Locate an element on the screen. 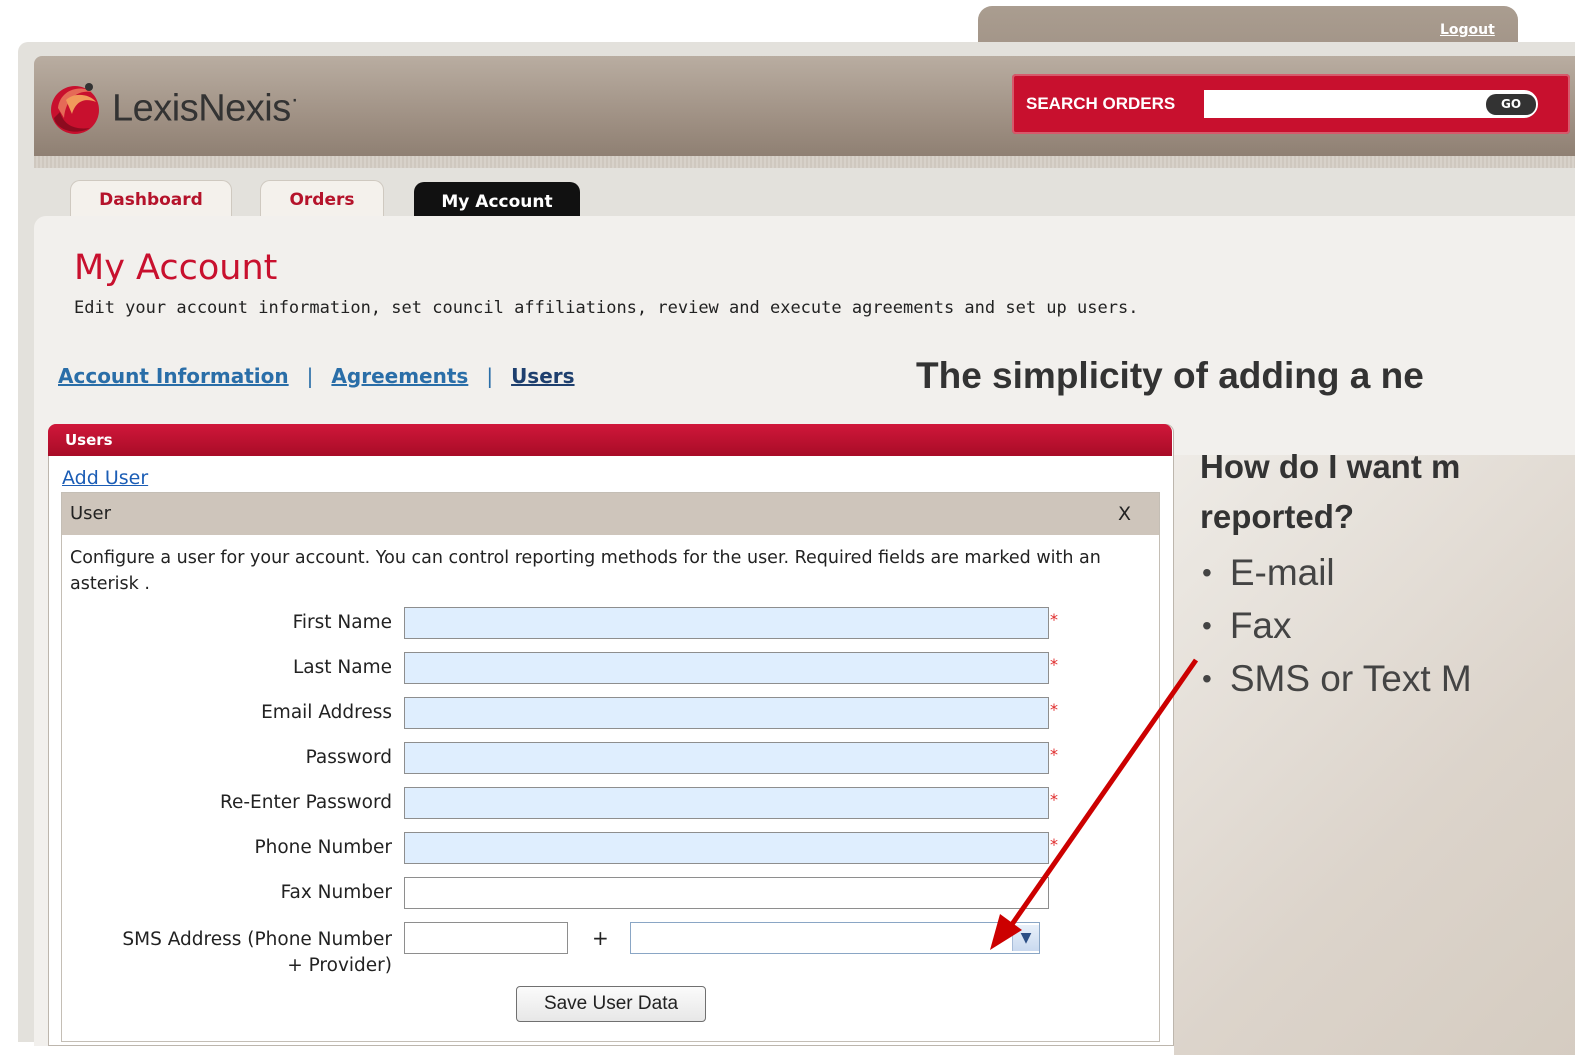 The width and height of the screenshot is (1575, 1055). save-user-data-button: Save User Data is located at coordinates (611, 1004).